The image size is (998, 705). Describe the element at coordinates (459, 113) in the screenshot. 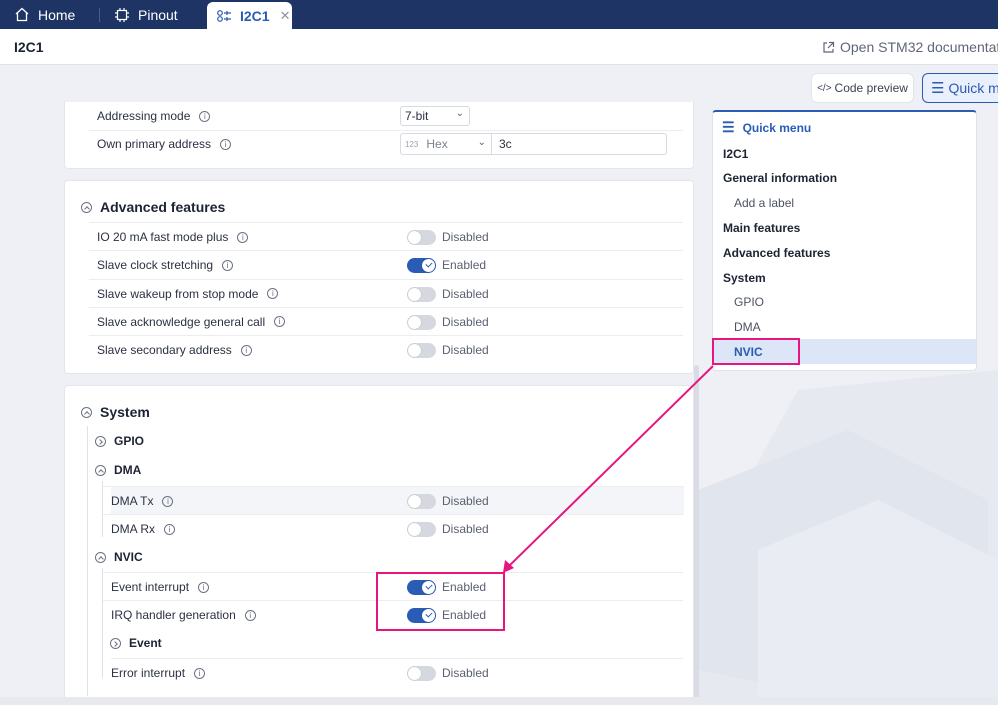

I see `chevron-down-icon: ⌄` at that location.